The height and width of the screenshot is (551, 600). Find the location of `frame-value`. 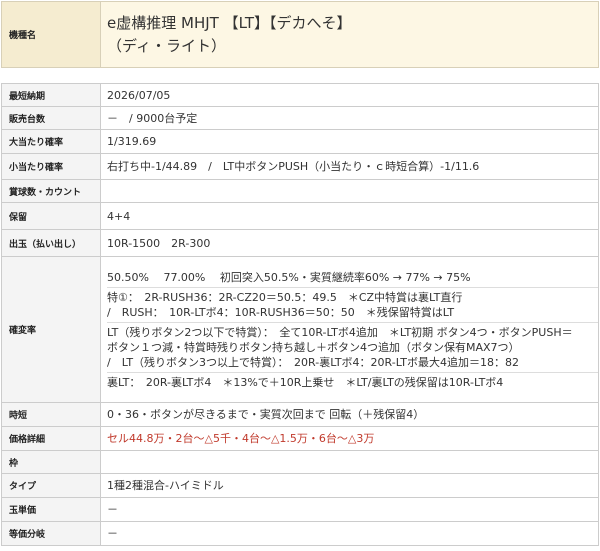

frame-value is located at coordinates (349, 462).